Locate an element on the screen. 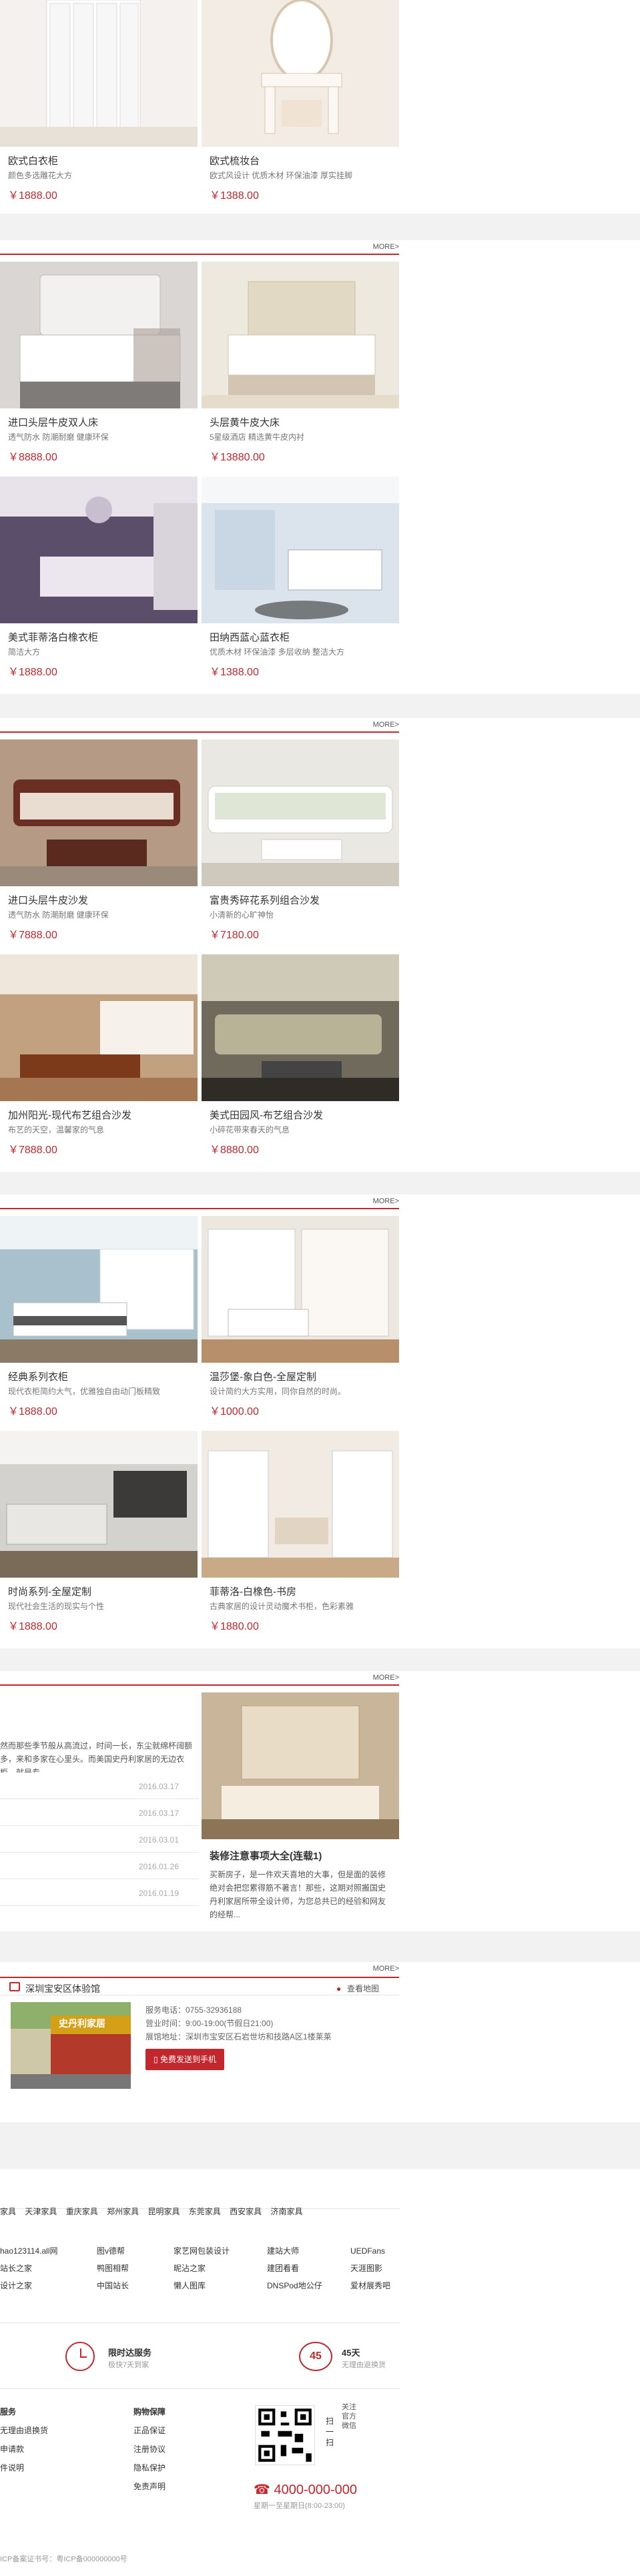 The height and width of the screenshot is (2576, 640). city-link: 家具 is located at coordinates (8, 2211).